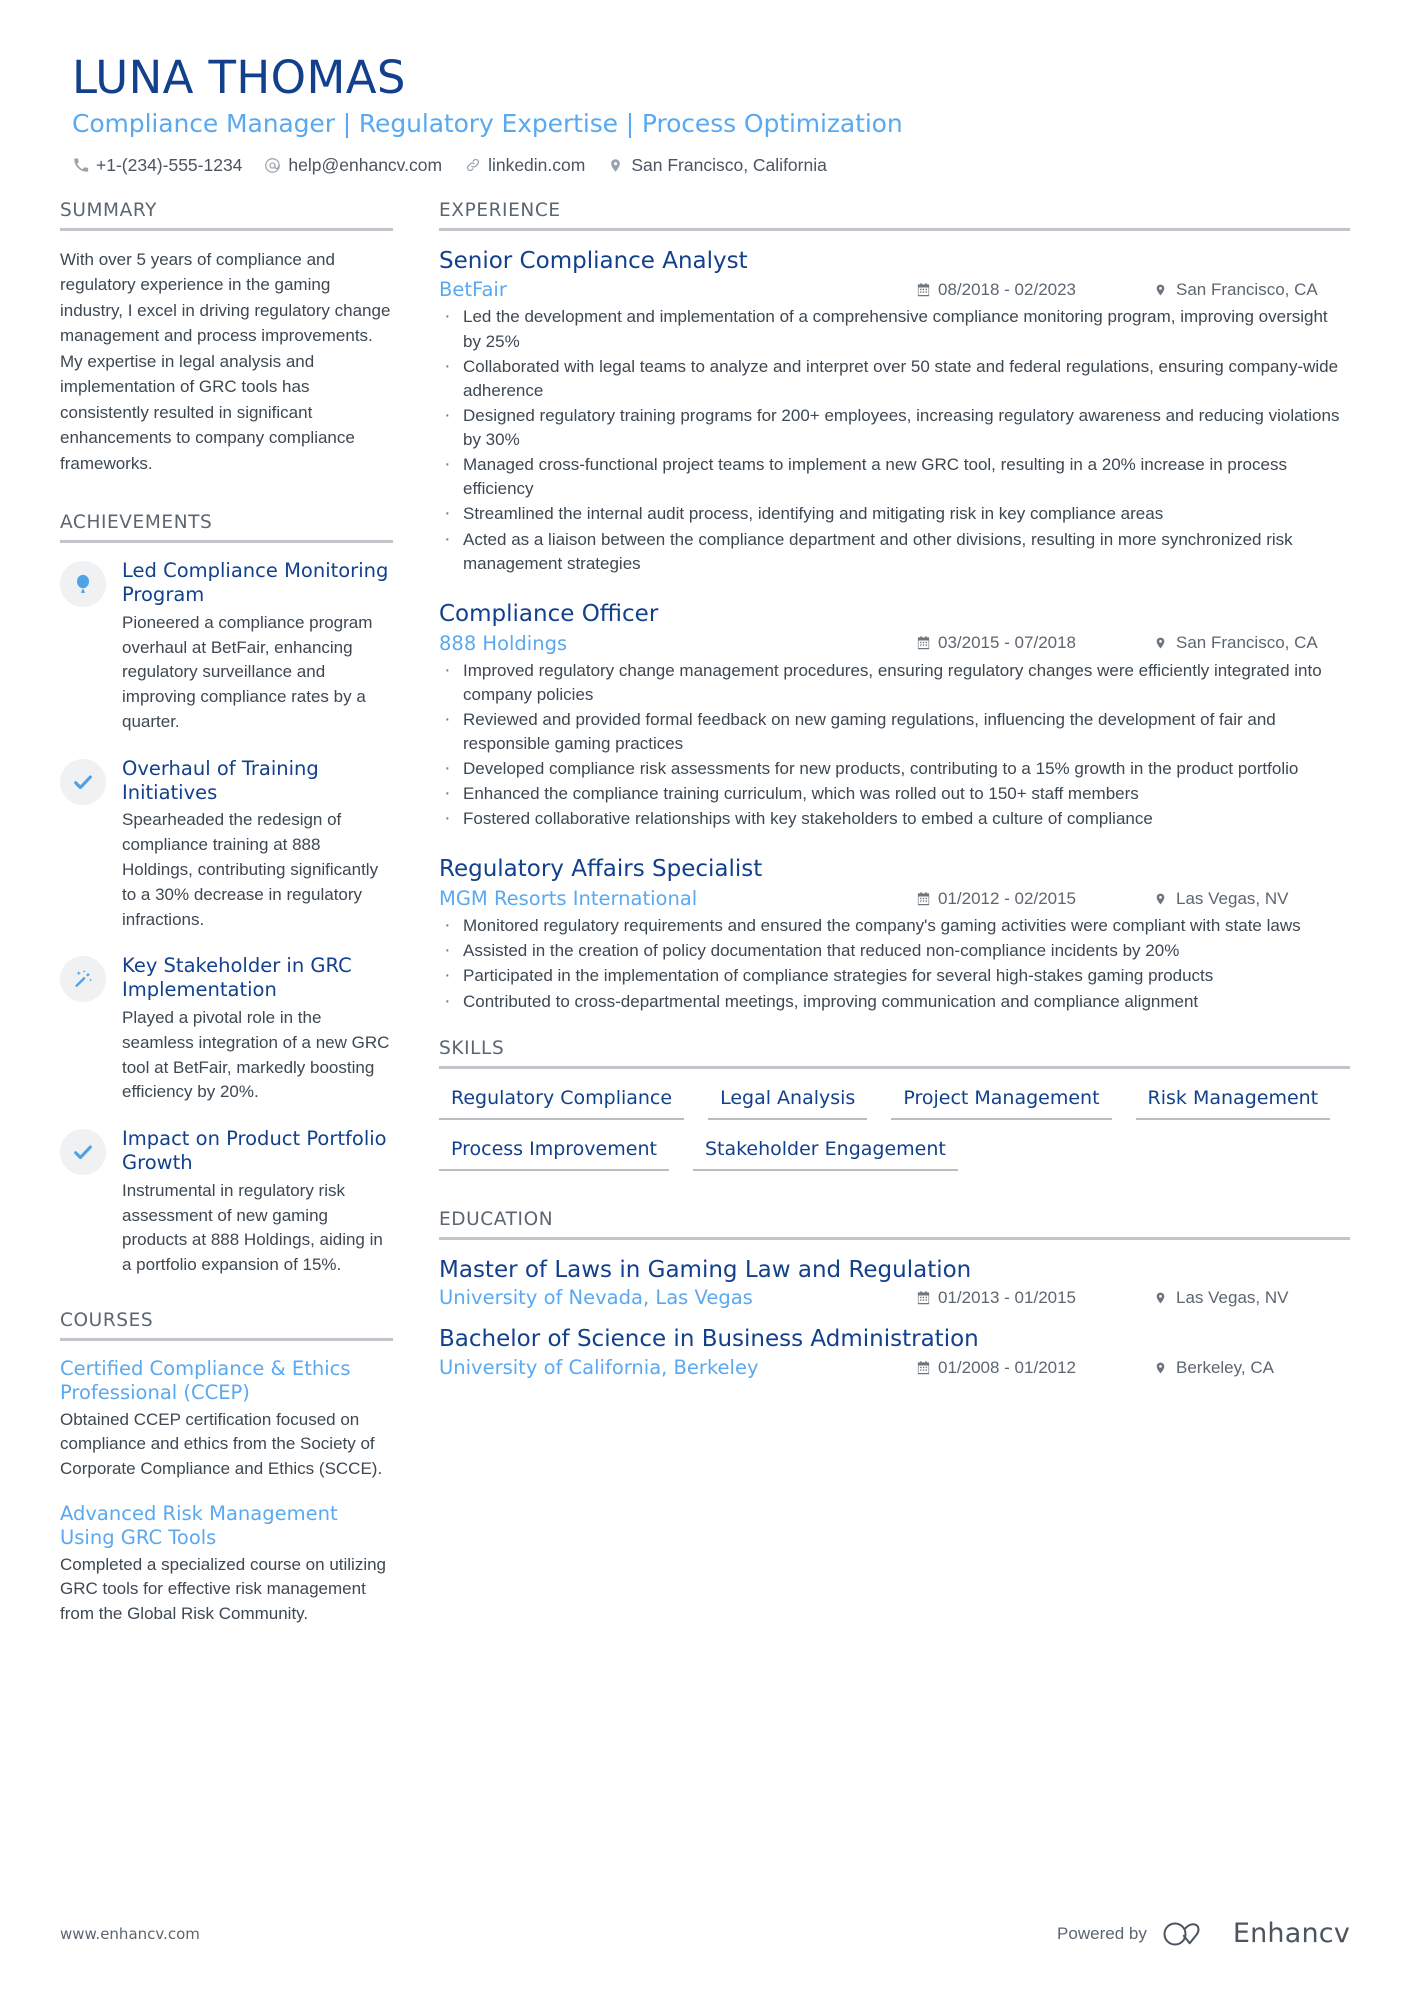 This screenshot has height=1995, width=1410. What do you see at coordinates (677, 898) in the screenshot?
I see `job-company: MGM Resorts International` at bounding box center [677, 898].